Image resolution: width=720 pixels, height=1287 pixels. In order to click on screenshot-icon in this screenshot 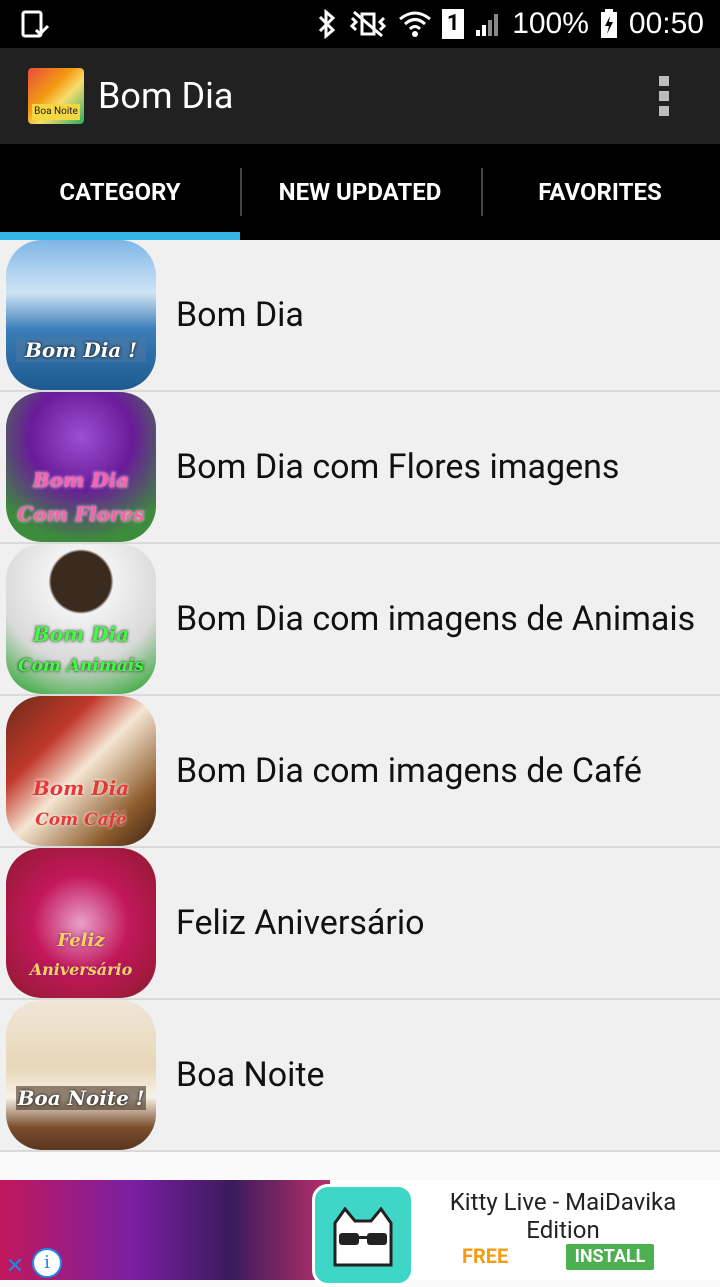, I will do `click(35, 24)`.